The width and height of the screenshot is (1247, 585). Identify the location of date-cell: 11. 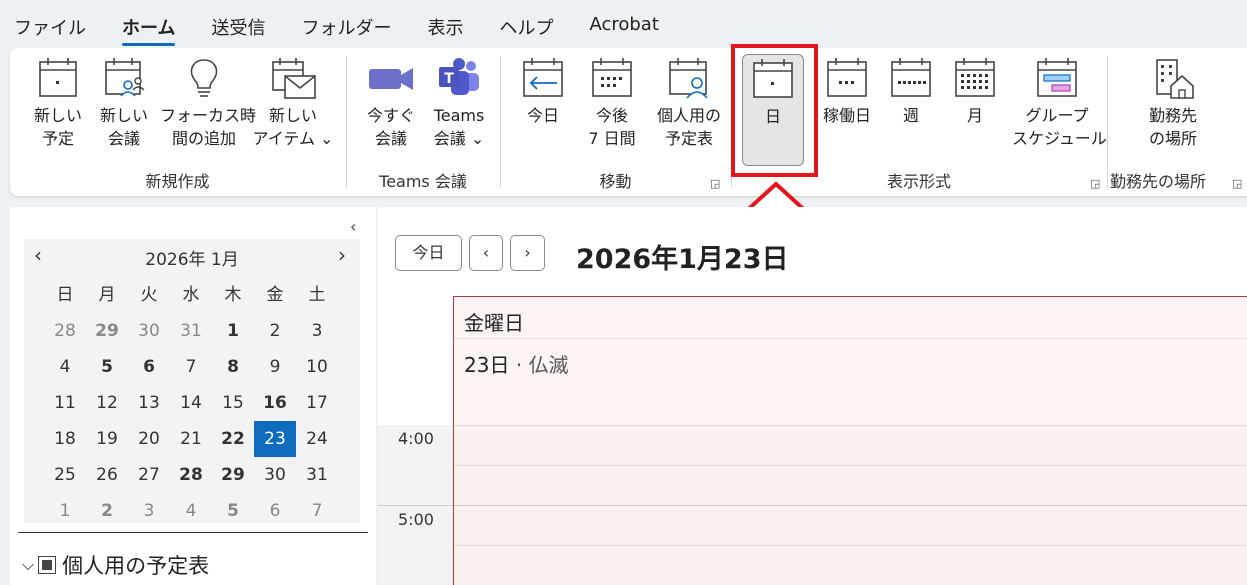
(65, 403).